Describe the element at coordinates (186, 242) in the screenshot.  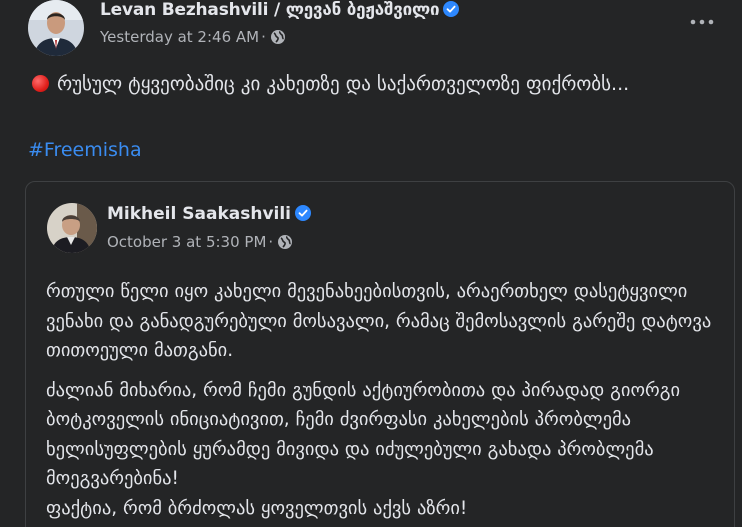
I see `shared-post-timestamp: October 3 at 5:30 PM` at that location.